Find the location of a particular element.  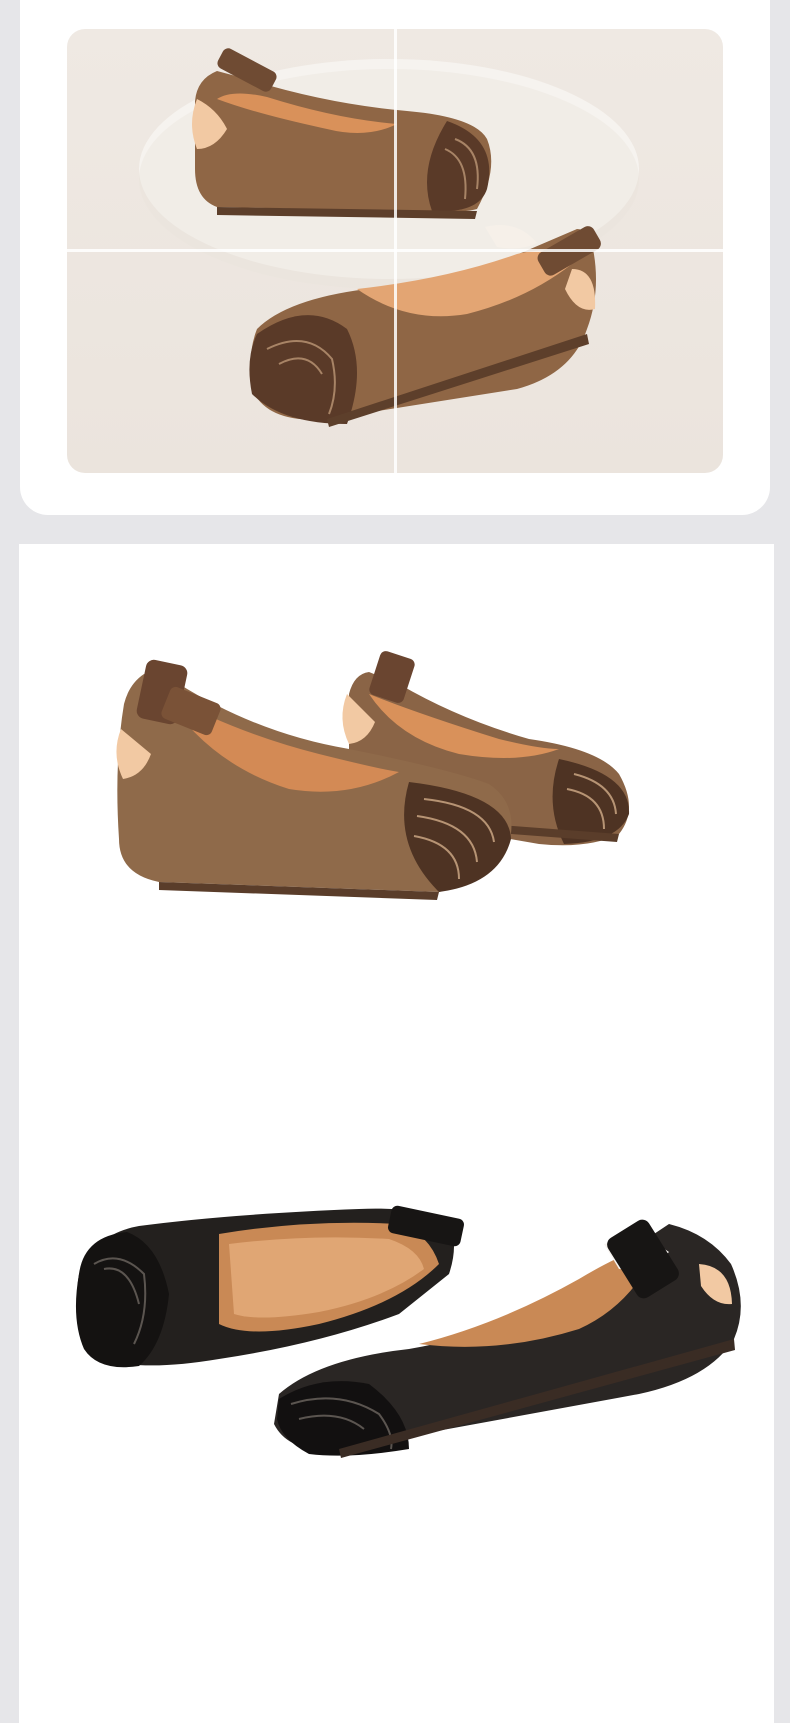

collage-divider-horizontal is located at coordinates (395, 250).